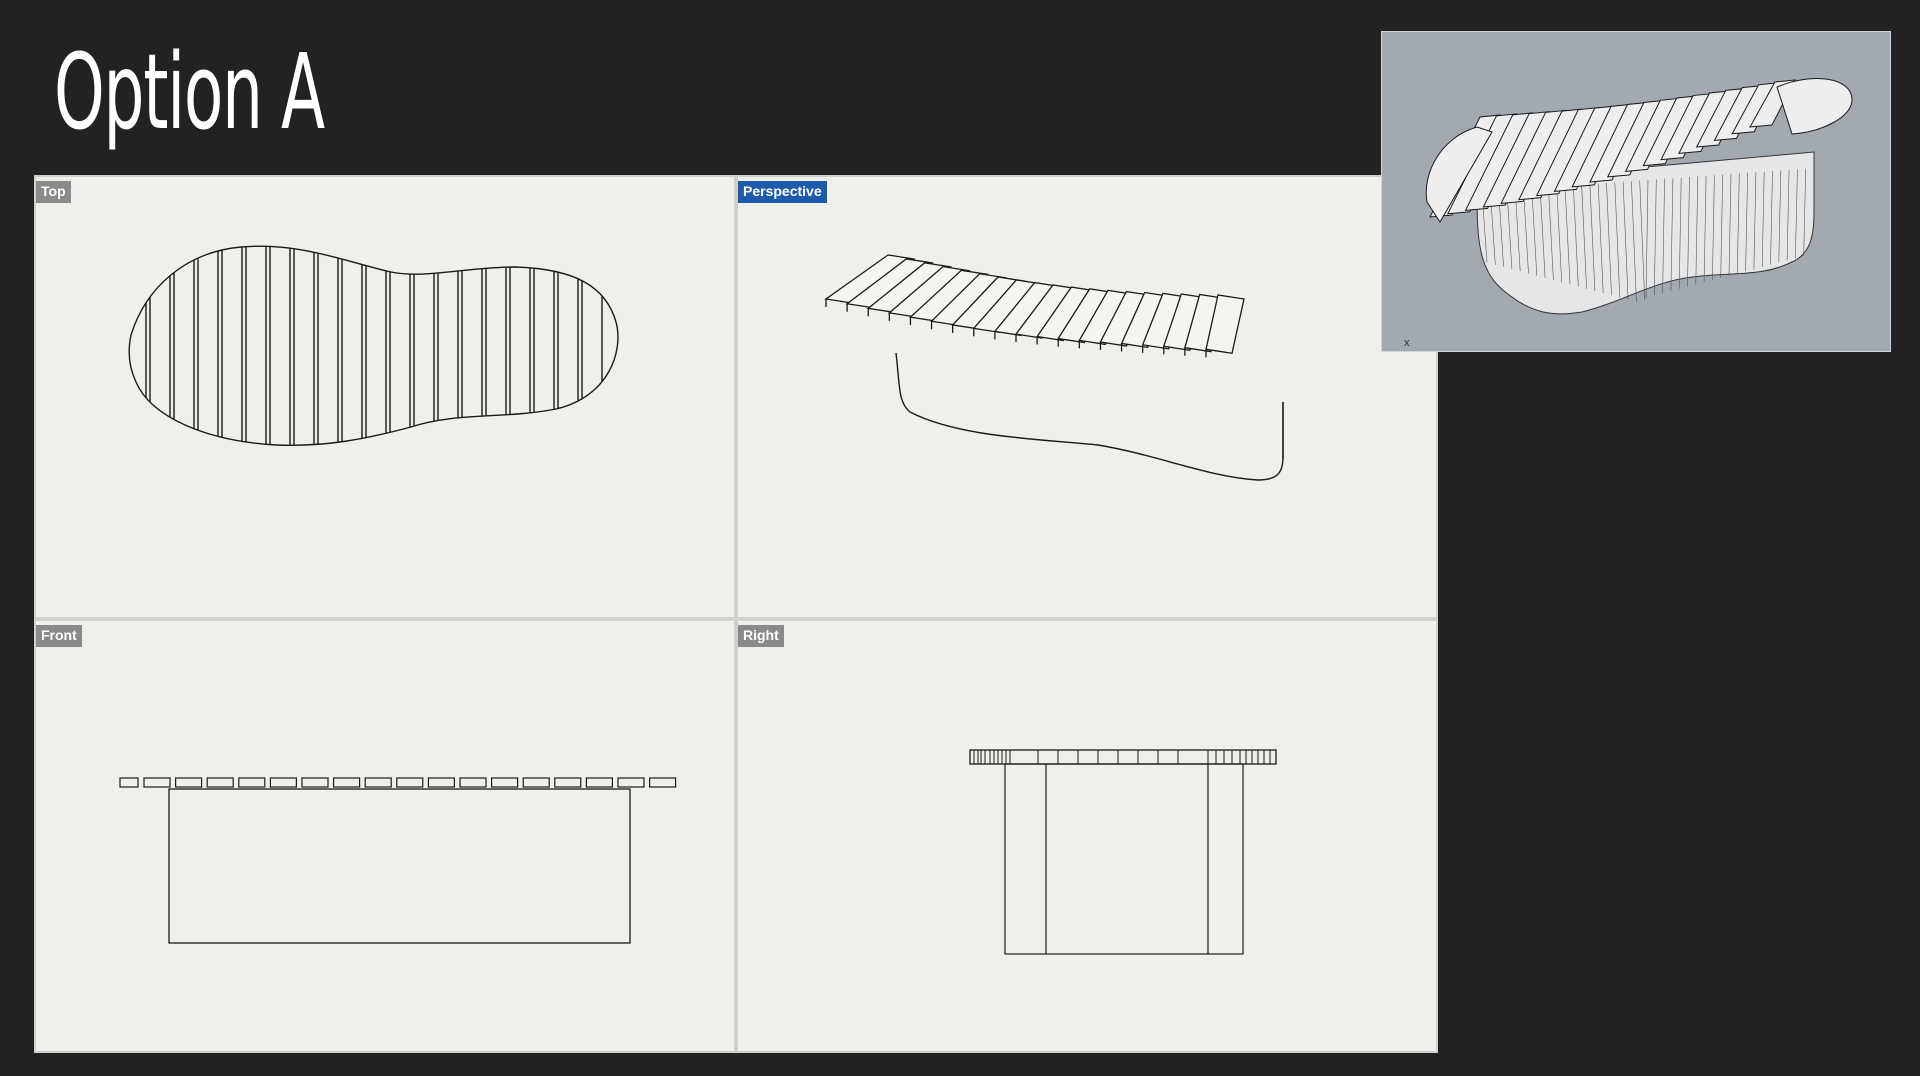 Image resolution: width=1920 pixels, height=1076 pixels. Describe the element at coordinates (1628, 213) in the screenshot. I see `shaded-render-drawing: x` at that location.